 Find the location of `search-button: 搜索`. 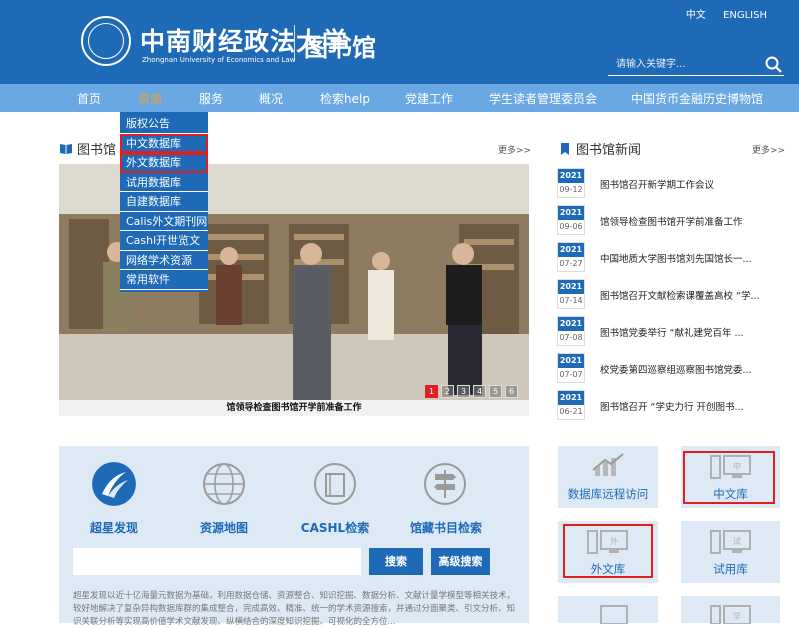

search-button: 搜索 is located at coordinates (396, 561).